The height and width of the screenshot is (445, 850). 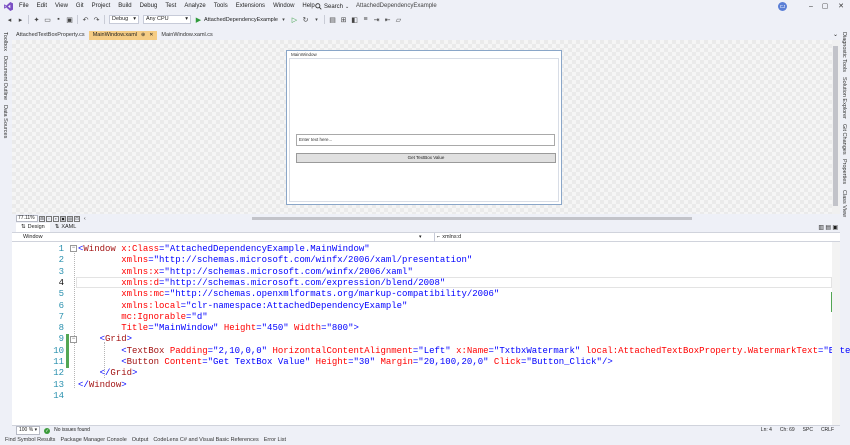 What do you see at coordinates (250, 6) in the screenshot?
I see `menu-extensions: Extensions` at bounding box center [250, 6].